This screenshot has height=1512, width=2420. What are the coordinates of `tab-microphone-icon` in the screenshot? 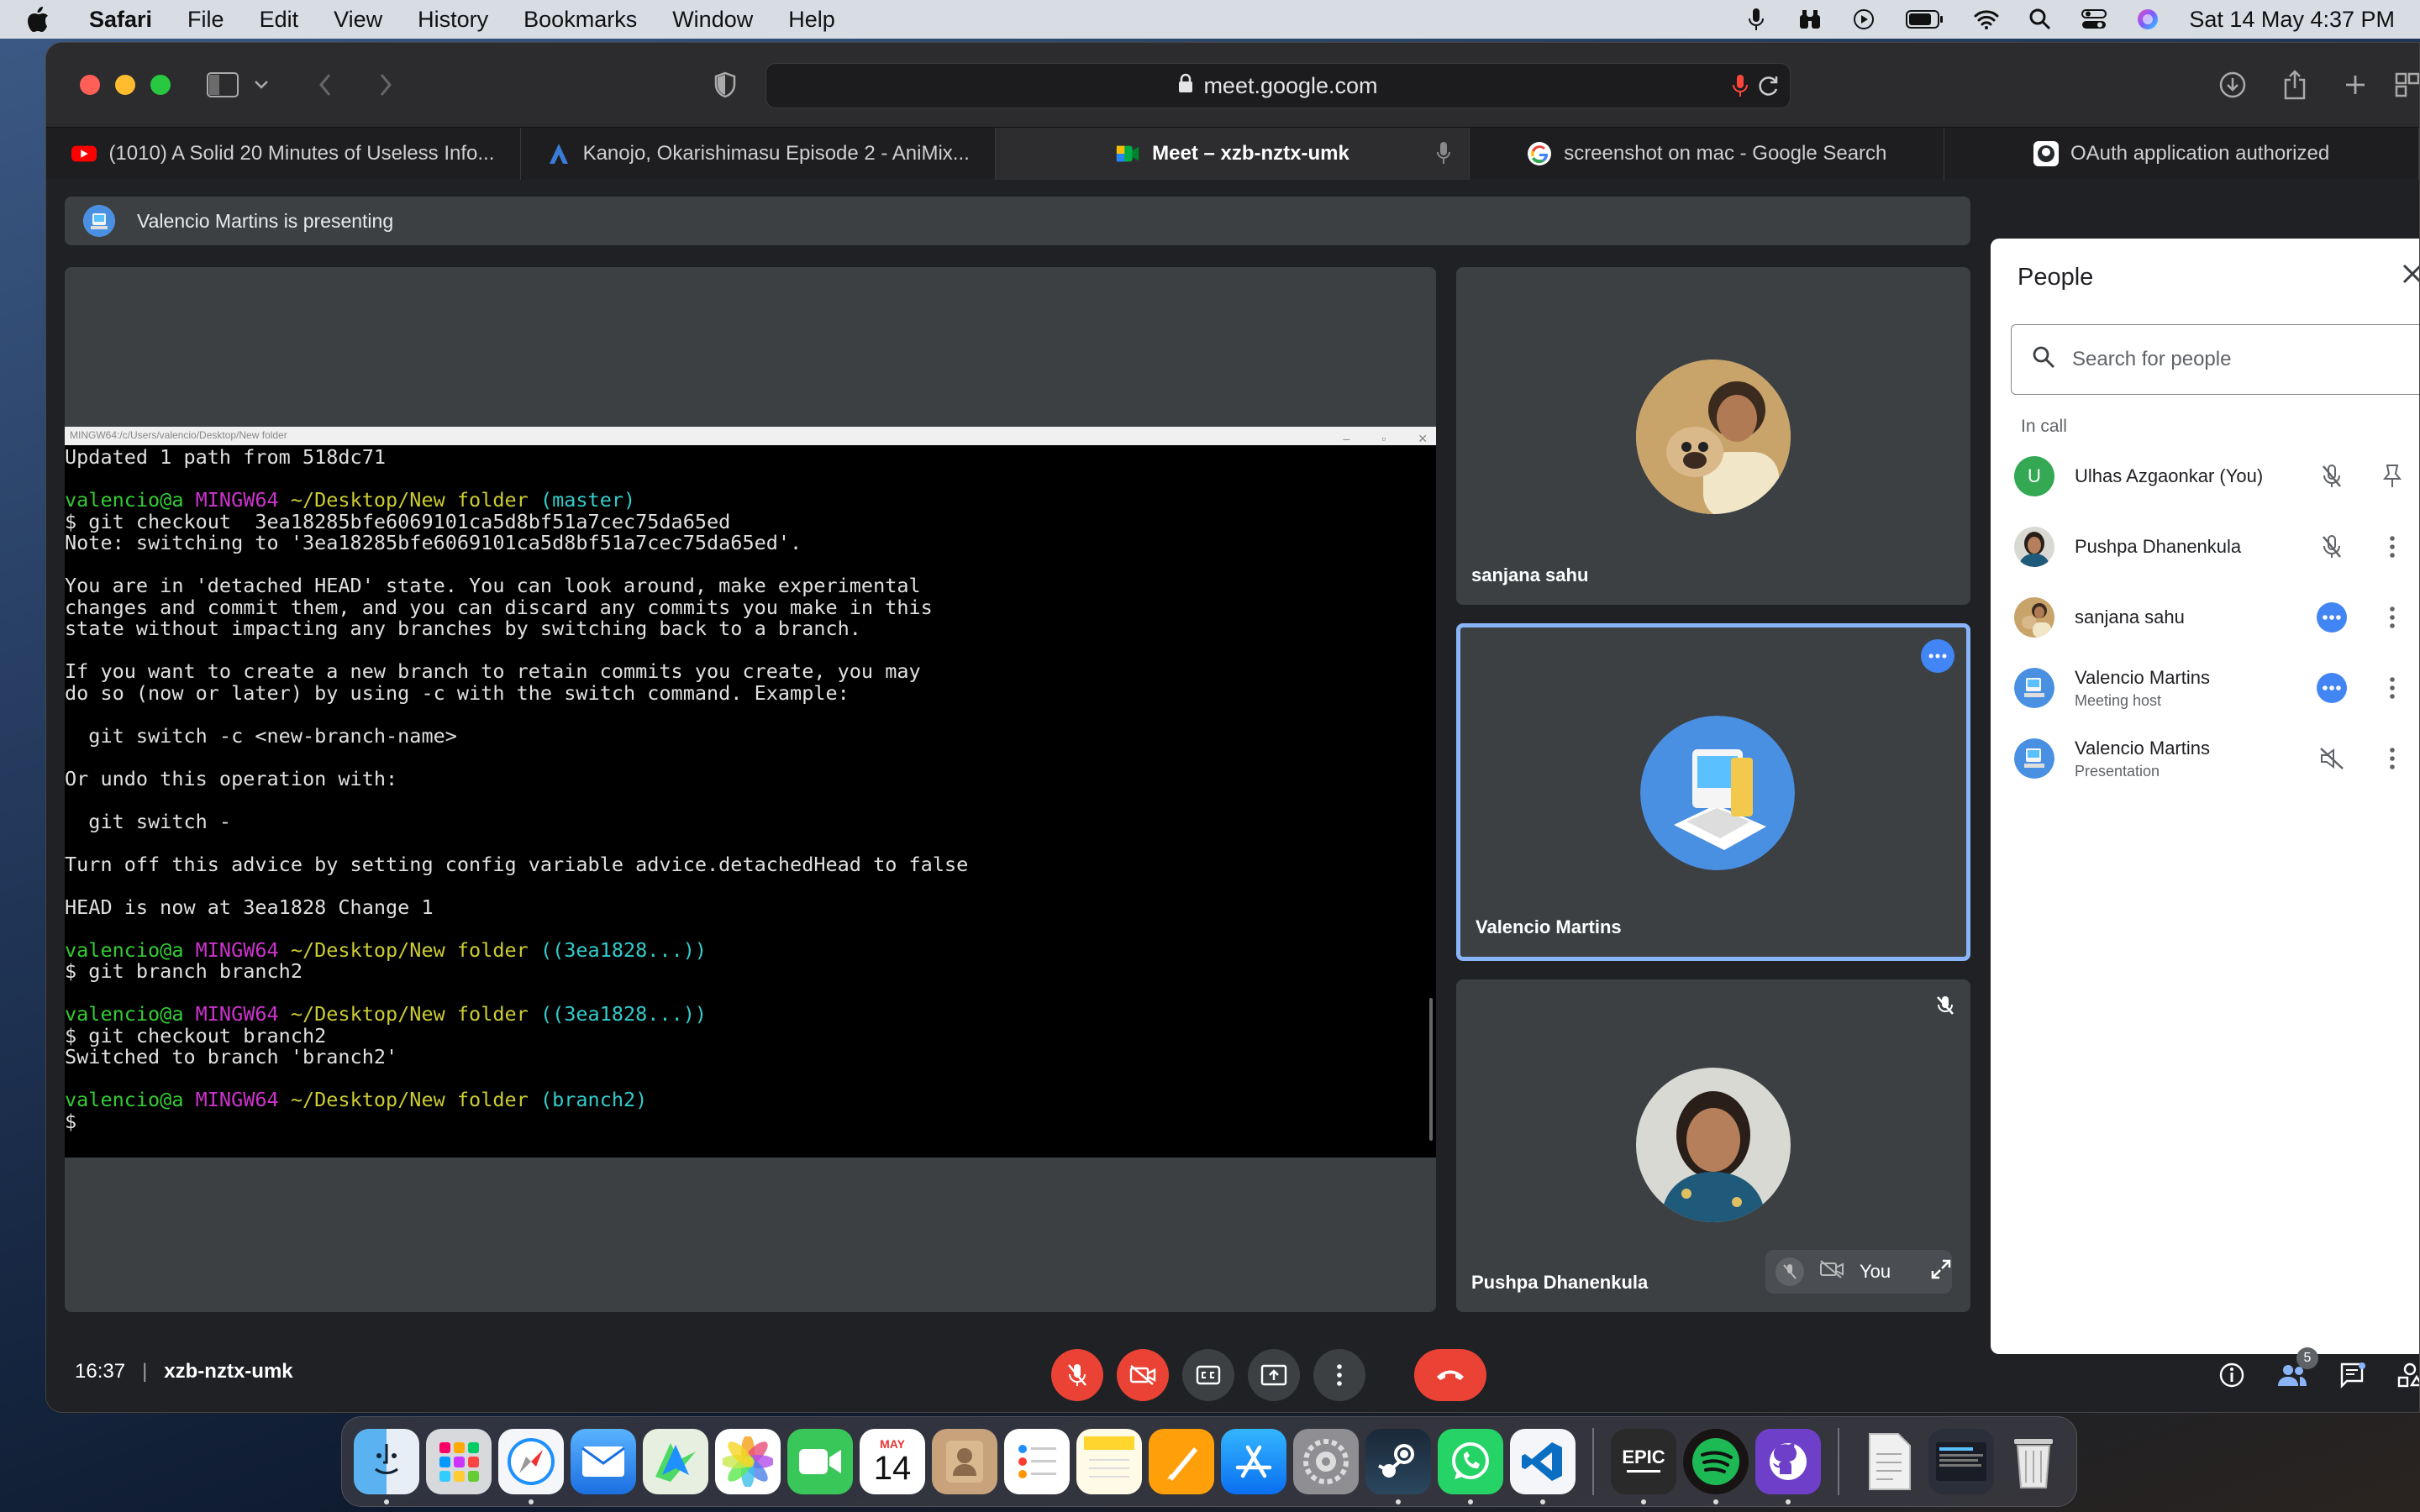 It's located at (1444, 156).